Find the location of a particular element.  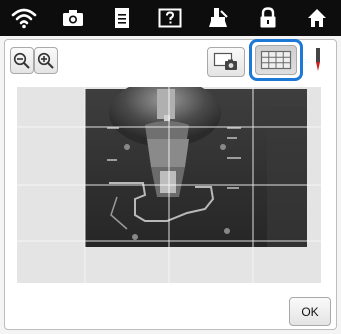

zoom-out-button is located at coordinates (22, 60).